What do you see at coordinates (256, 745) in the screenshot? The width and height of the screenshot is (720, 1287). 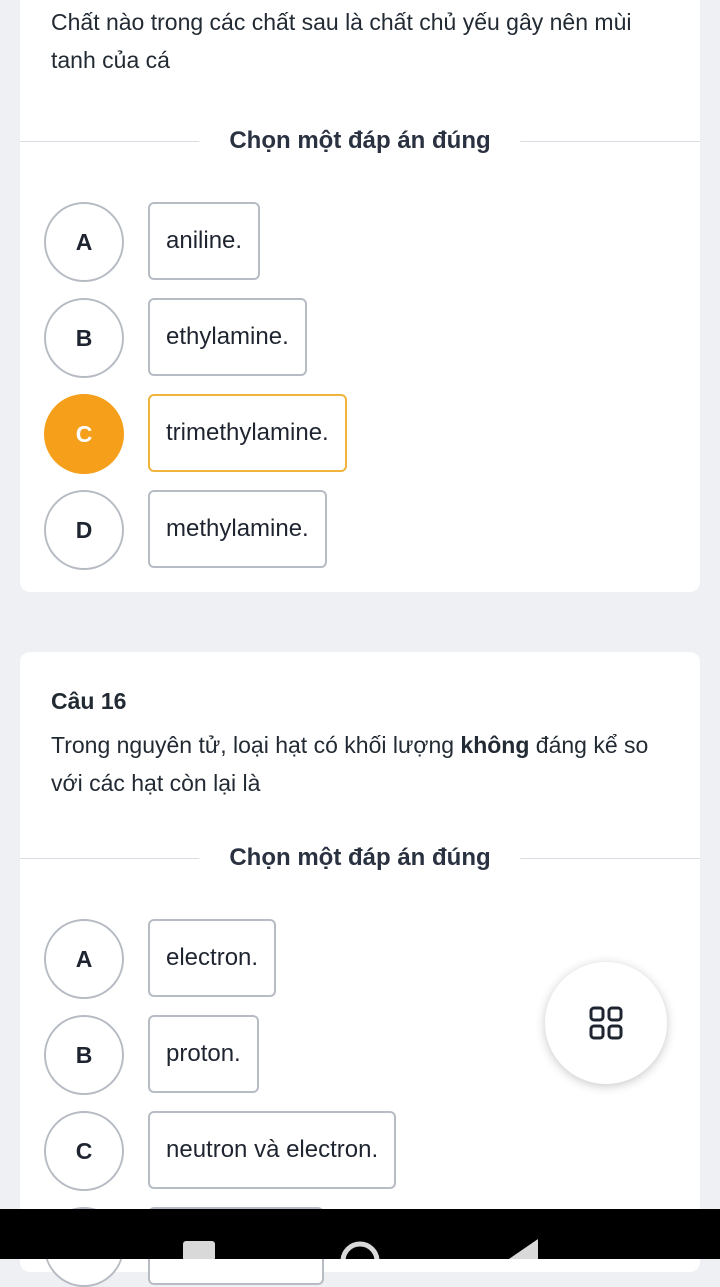 I see `question-text-part: Trong nguyên tử, loại hạt có khối lượng` at bounding box center [256, 745].